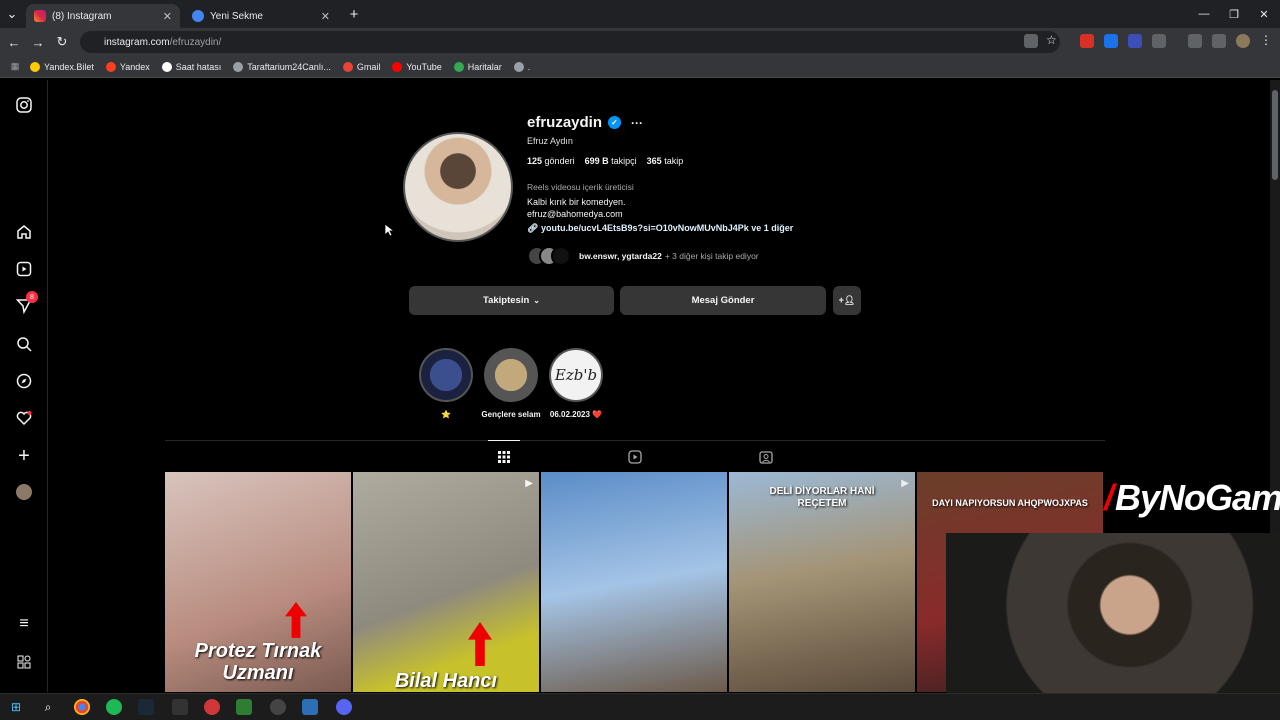 The image size is (1280, 720). Describe the element at coordinates (24, 662) in the screenshot. I see `threads-apps-icon` at that location.